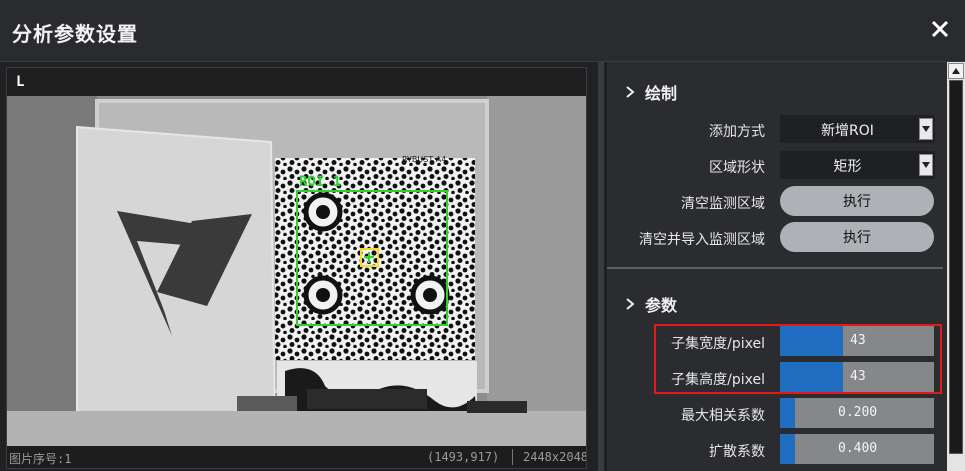 The width and height of the screenshot is (965, 471). I want to click on subset-height-slider: 43, so click(857, 377).